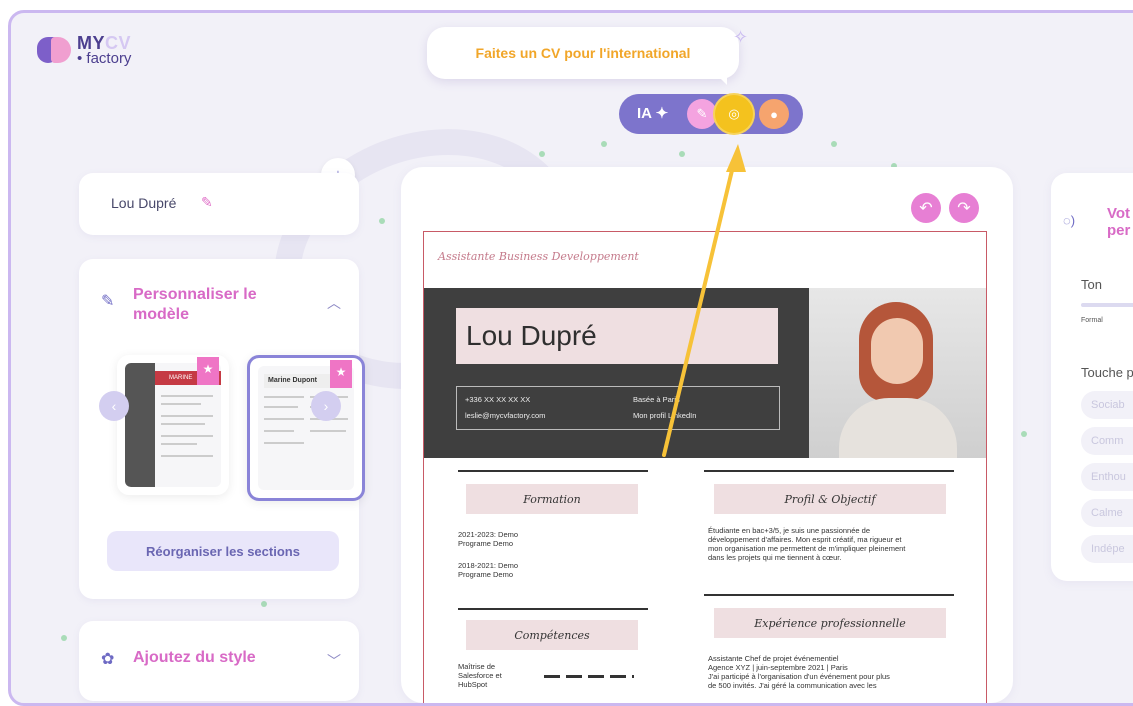 The width and height of the screenshot is (1133, 706). What do you see at coordinates (699, 308) in the screenshot?
I see `arrow-shaft` at bounding box center [699, 308].